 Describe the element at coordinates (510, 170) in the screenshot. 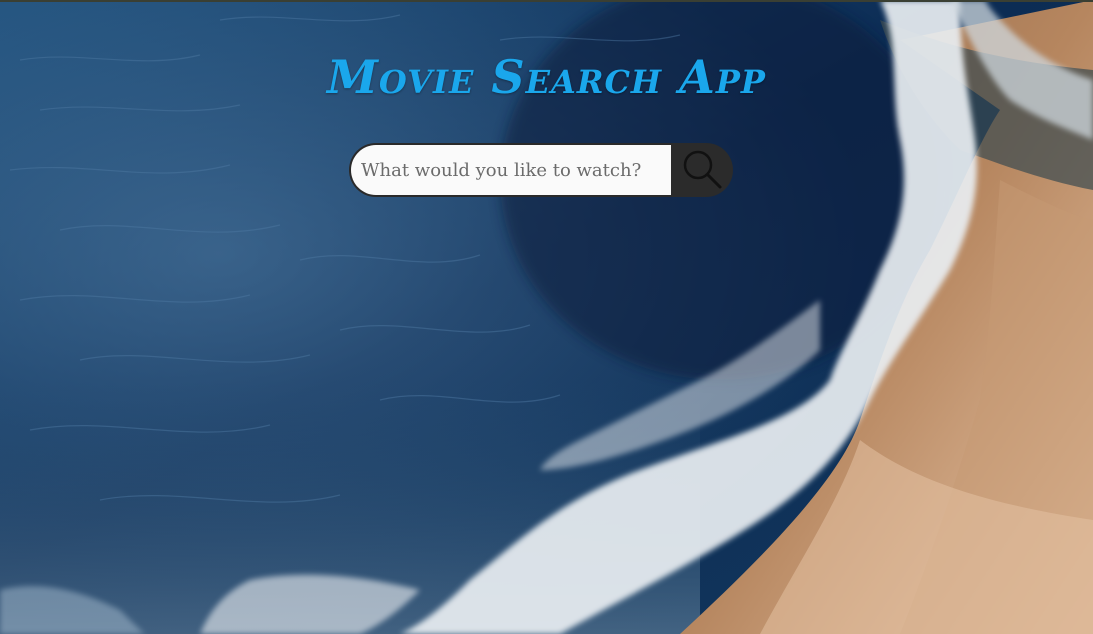

I see `search-input` at that location.